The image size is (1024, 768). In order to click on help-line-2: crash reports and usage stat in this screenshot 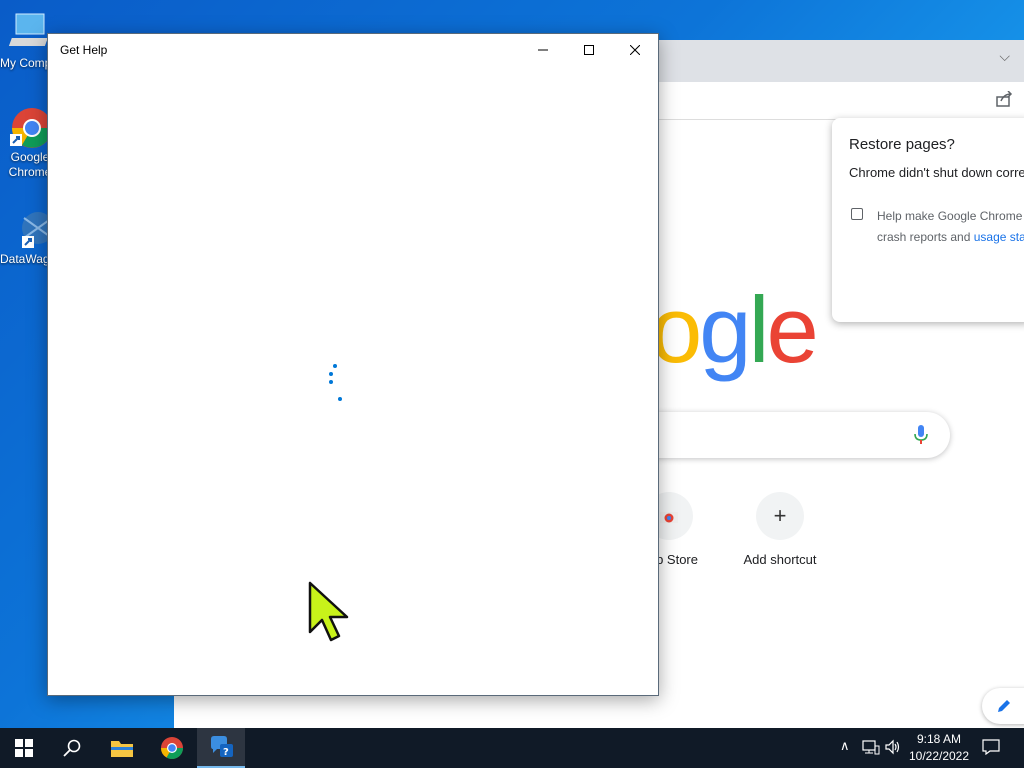, I will do `click(950, 237)`.